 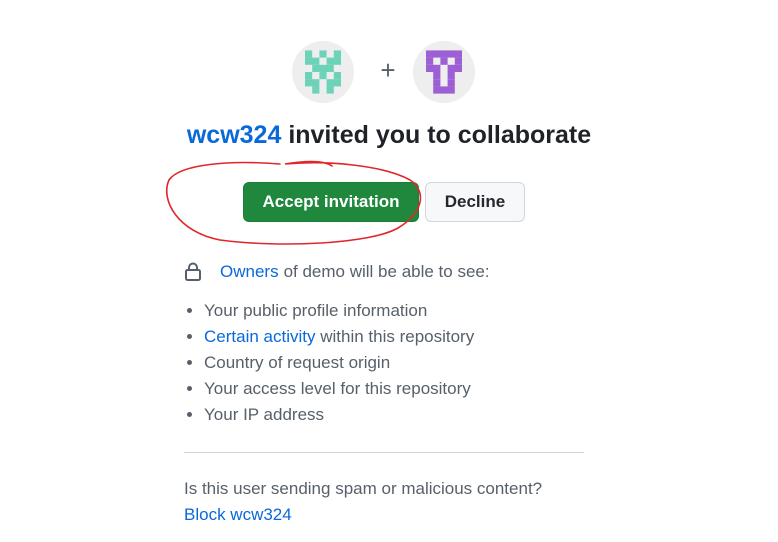 I want to click on permission-text: Country of request origin, so click(x=297, y=362).